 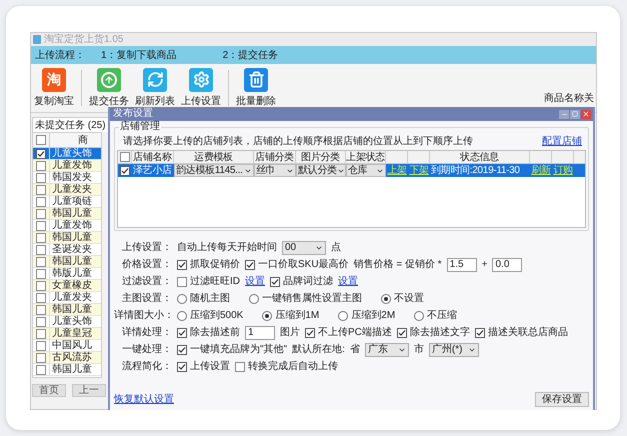 What do you see at coordinates (67, 334) in the screenshot?
I see `task-row: 儿童皇冠` at bounding box center [67, 334].